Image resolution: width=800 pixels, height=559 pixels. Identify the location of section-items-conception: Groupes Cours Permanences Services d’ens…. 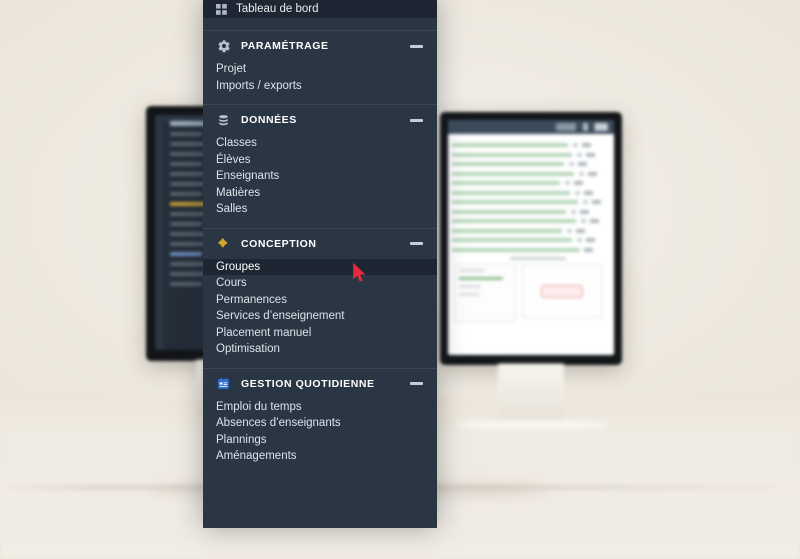
(320, 313).